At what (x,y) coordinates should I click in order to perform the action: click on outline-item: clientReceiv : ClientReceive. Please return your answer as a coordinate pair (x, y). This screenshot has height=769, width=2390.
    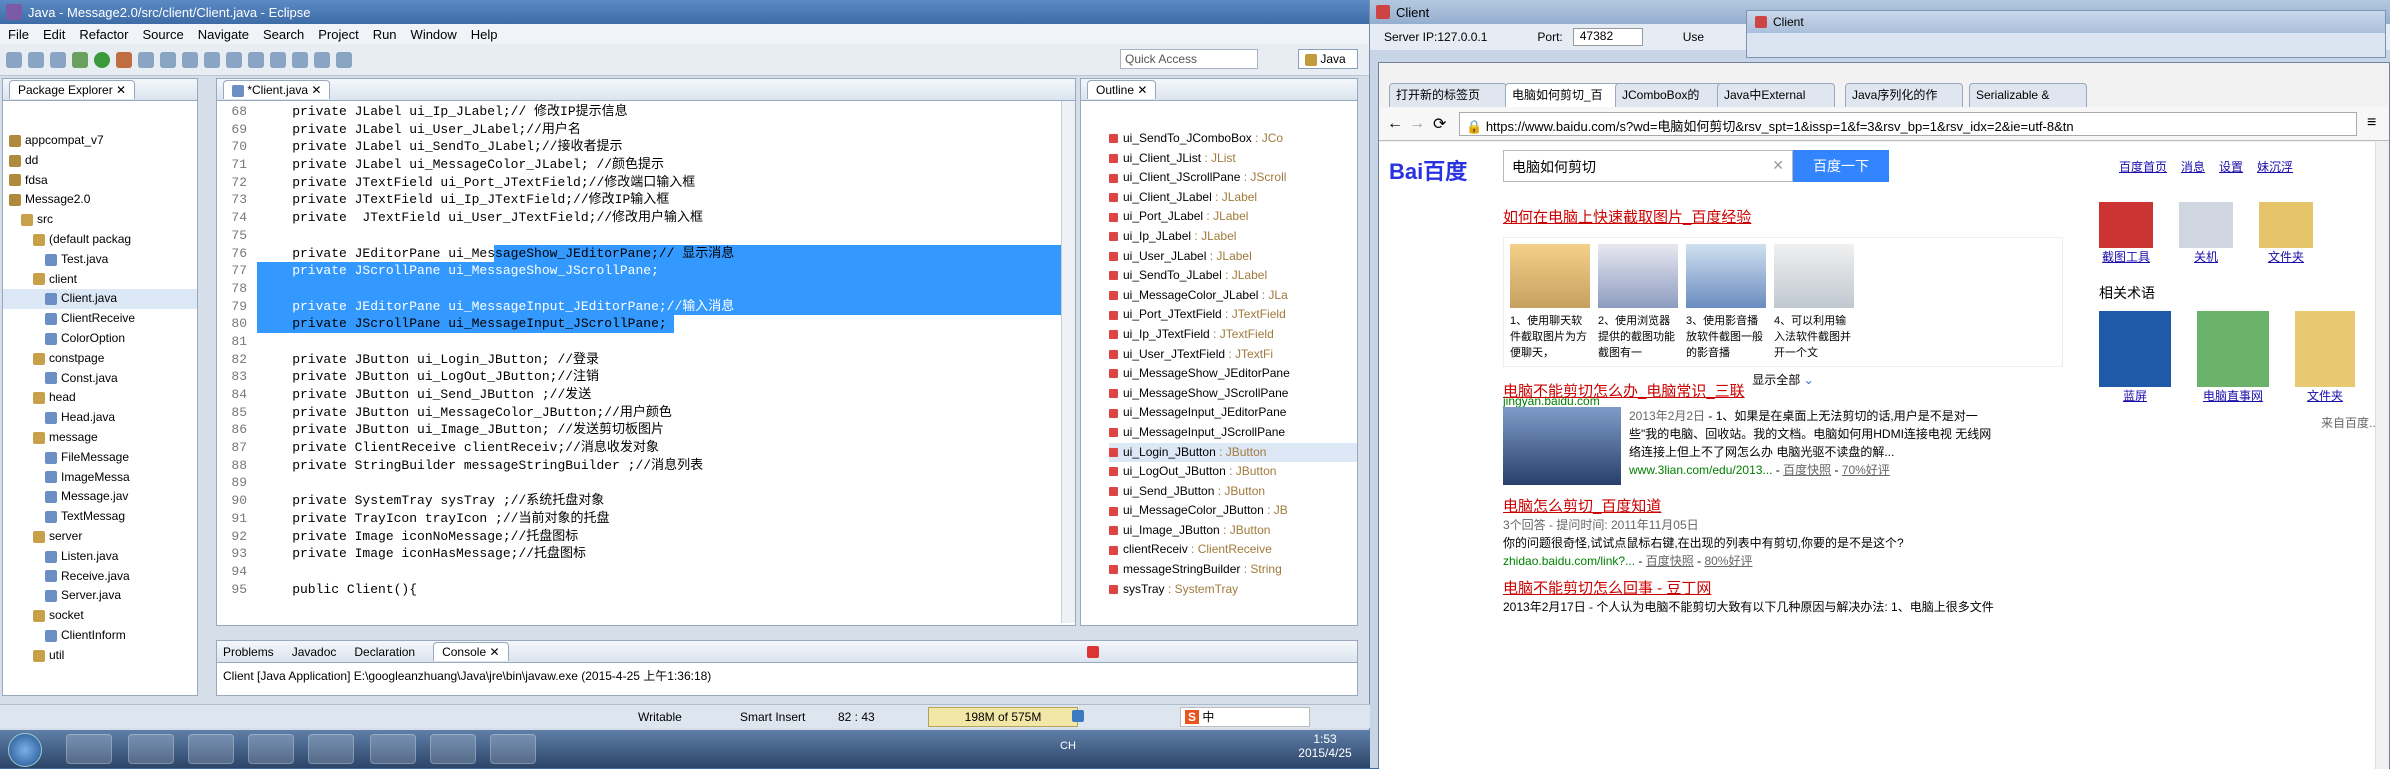
    Looking at the image, I should click on (1233, 550).